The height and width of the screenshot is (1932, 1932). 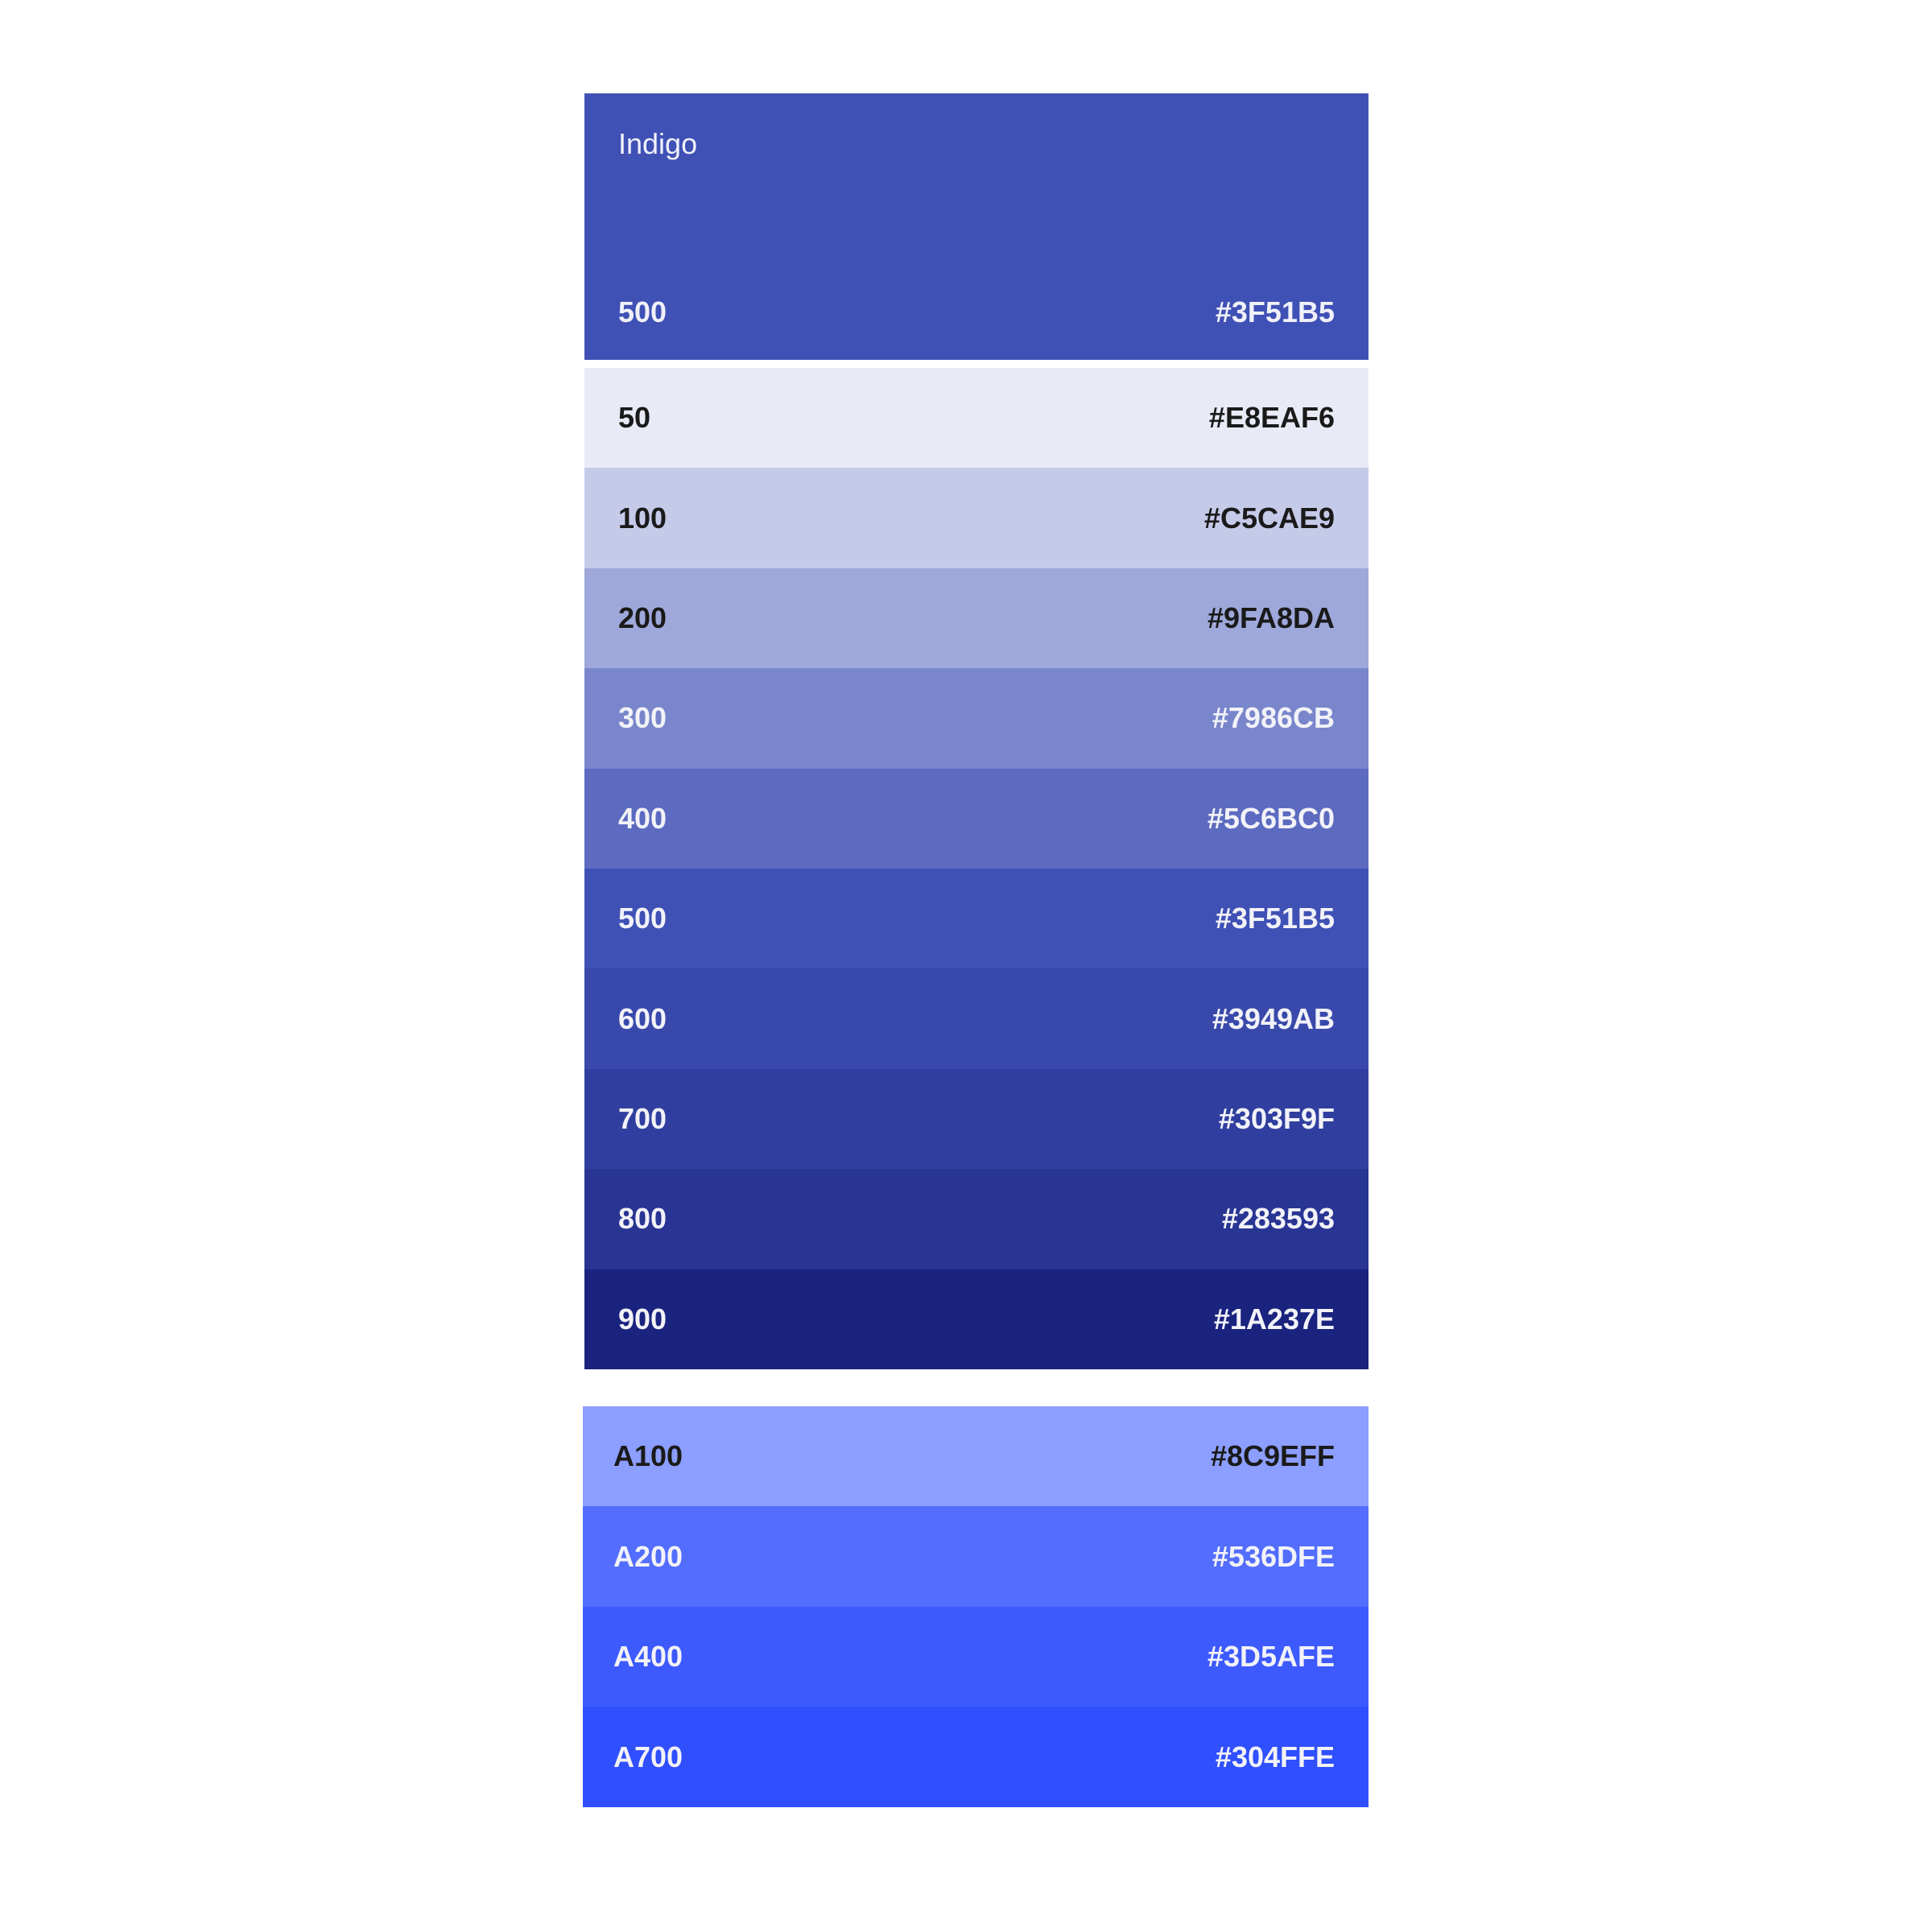 I want to click on swatch-400: 400 #5C6BC0, so click(x=976, y=818).